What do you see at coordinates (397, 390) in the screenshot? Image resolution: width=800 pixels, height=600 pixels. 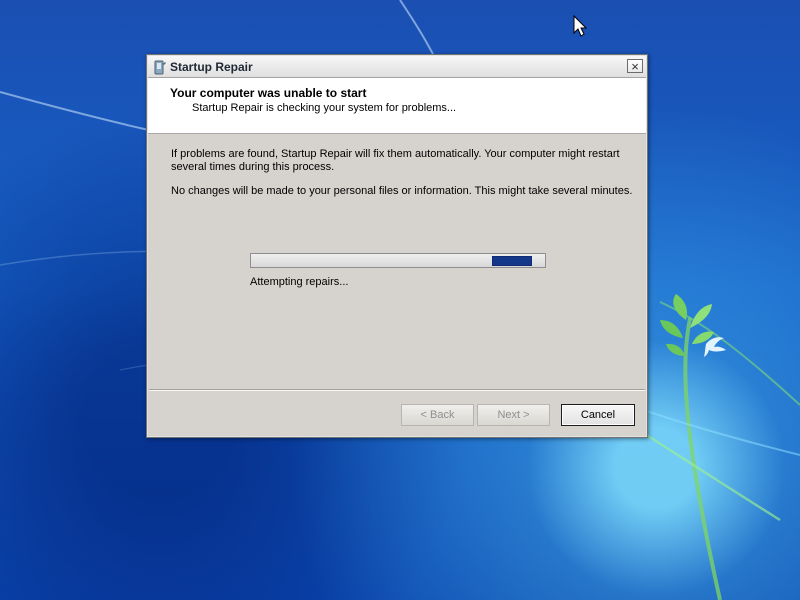 I see `footer-separator` at bounding box center [397, 390].